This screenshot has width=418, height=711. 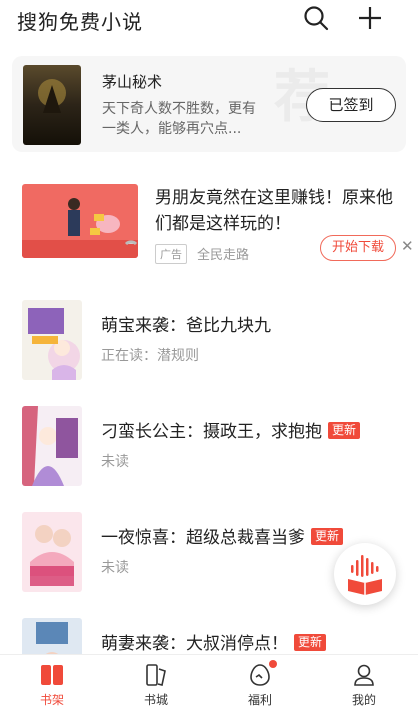 I want to click on app-header: 搜狗免费小说, so click(x=209, y=20).